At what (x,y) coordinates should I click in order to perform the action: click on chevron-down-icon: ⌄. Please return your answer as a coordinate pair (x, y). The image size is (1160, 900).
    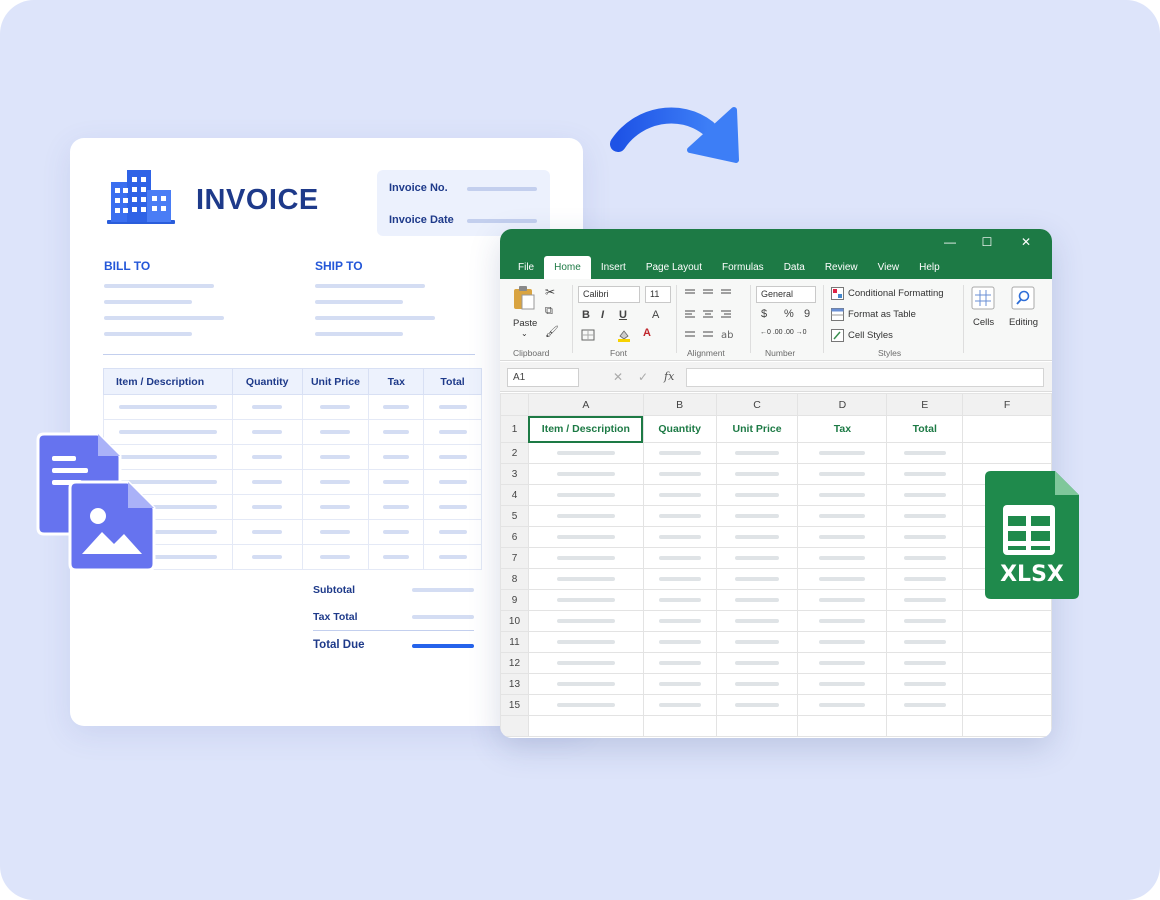
    Looking at the image, I should click on (524, 333).